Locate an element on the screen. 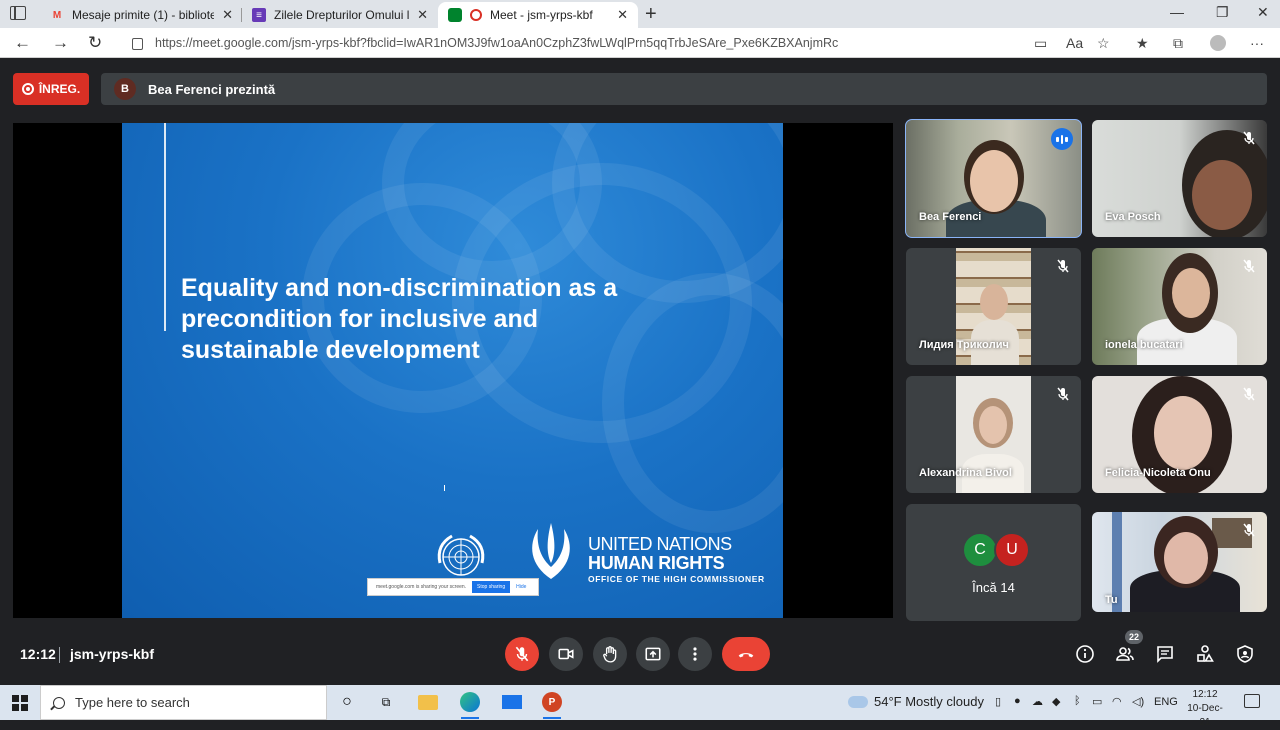  share-notice-text: meet.google.com is sharing your screen. is located at coordinates (421, 587).